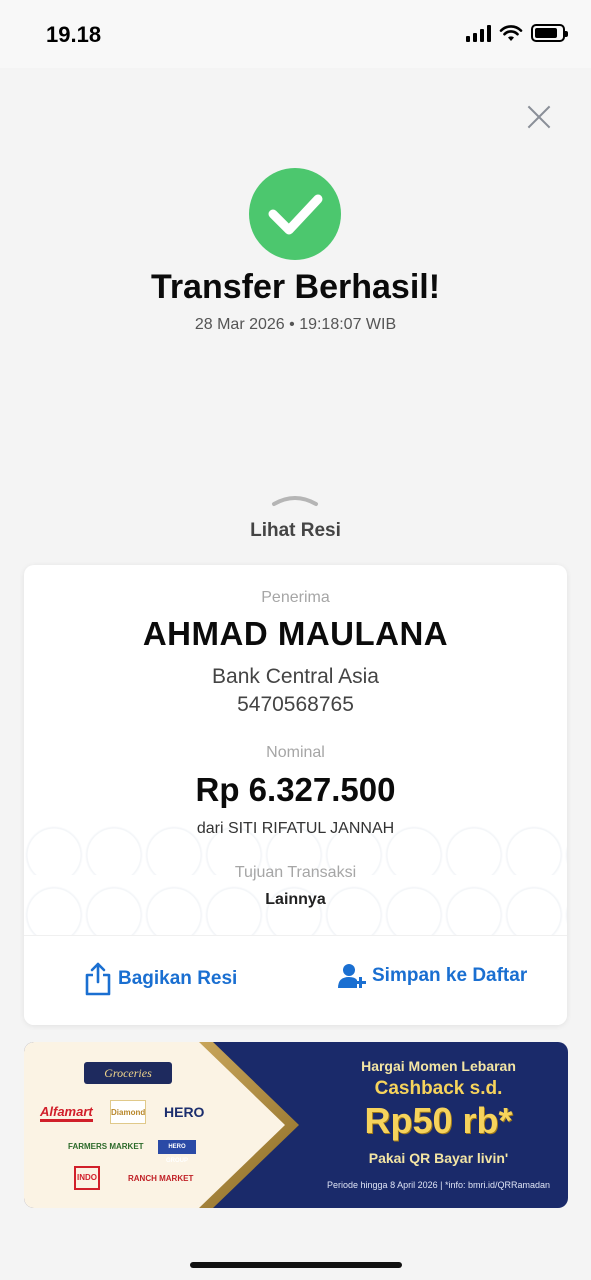 The height and width of the screenshot is (1280, 591). What do you see at coordinates (295, 676) in the screenshot?
I see `bank-name: Bank Central Asia` at bounding box center [295, 676].